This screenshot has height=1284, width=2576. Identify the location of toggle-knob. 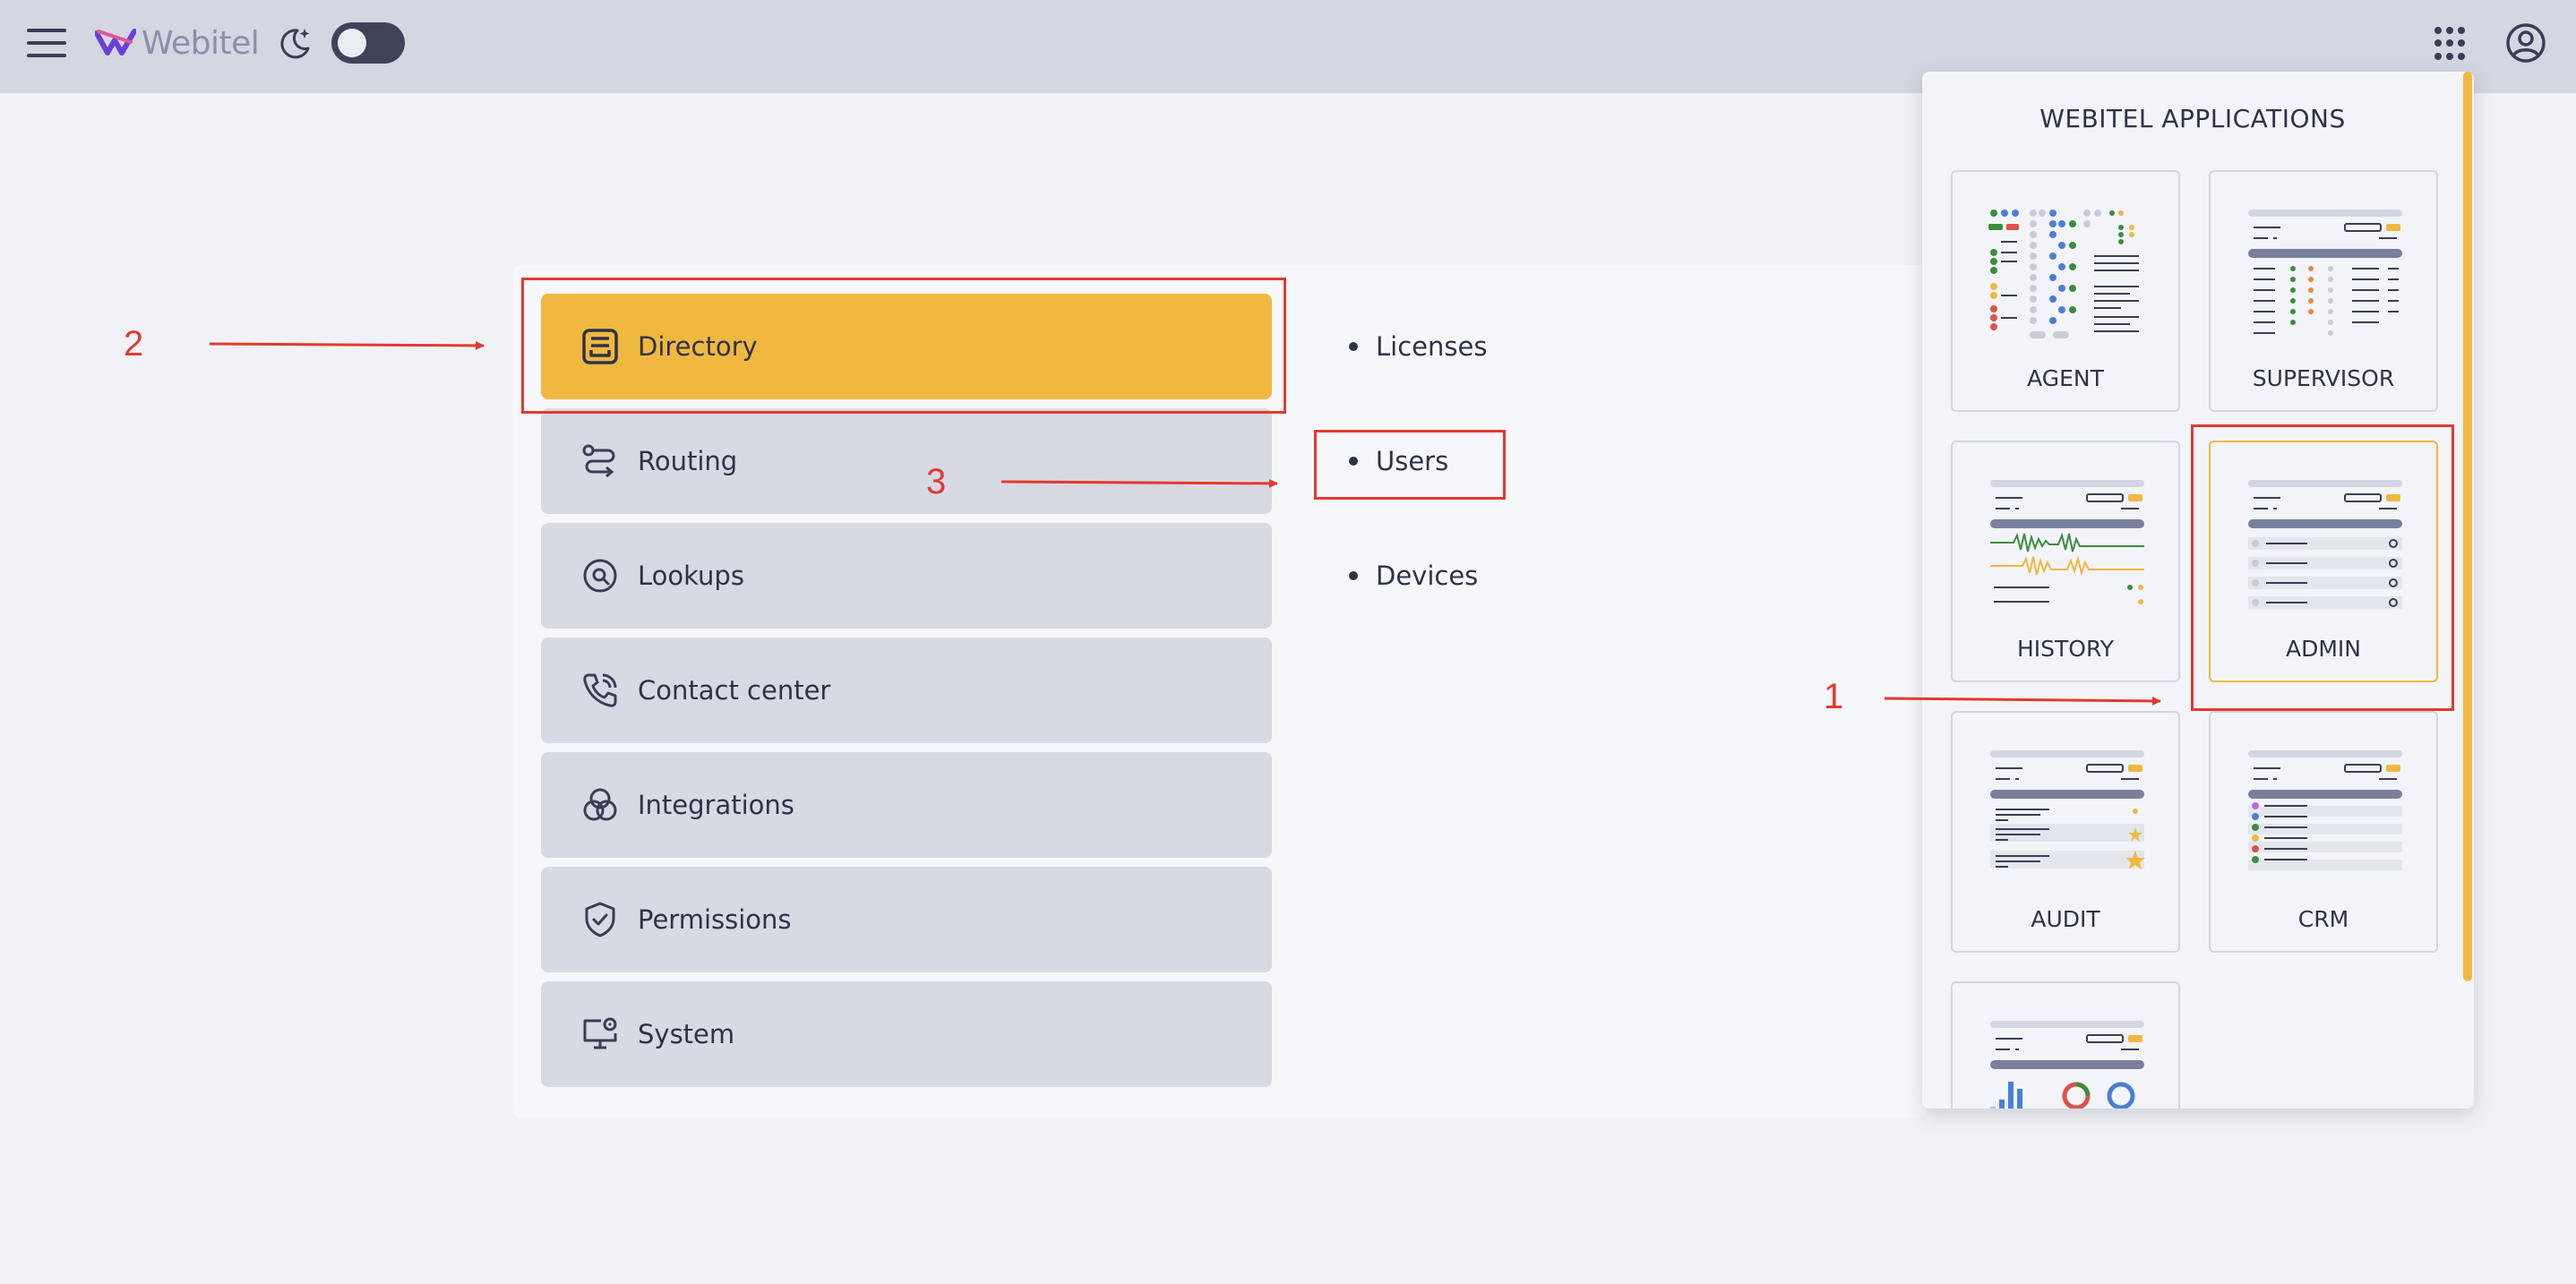
(352, 43).